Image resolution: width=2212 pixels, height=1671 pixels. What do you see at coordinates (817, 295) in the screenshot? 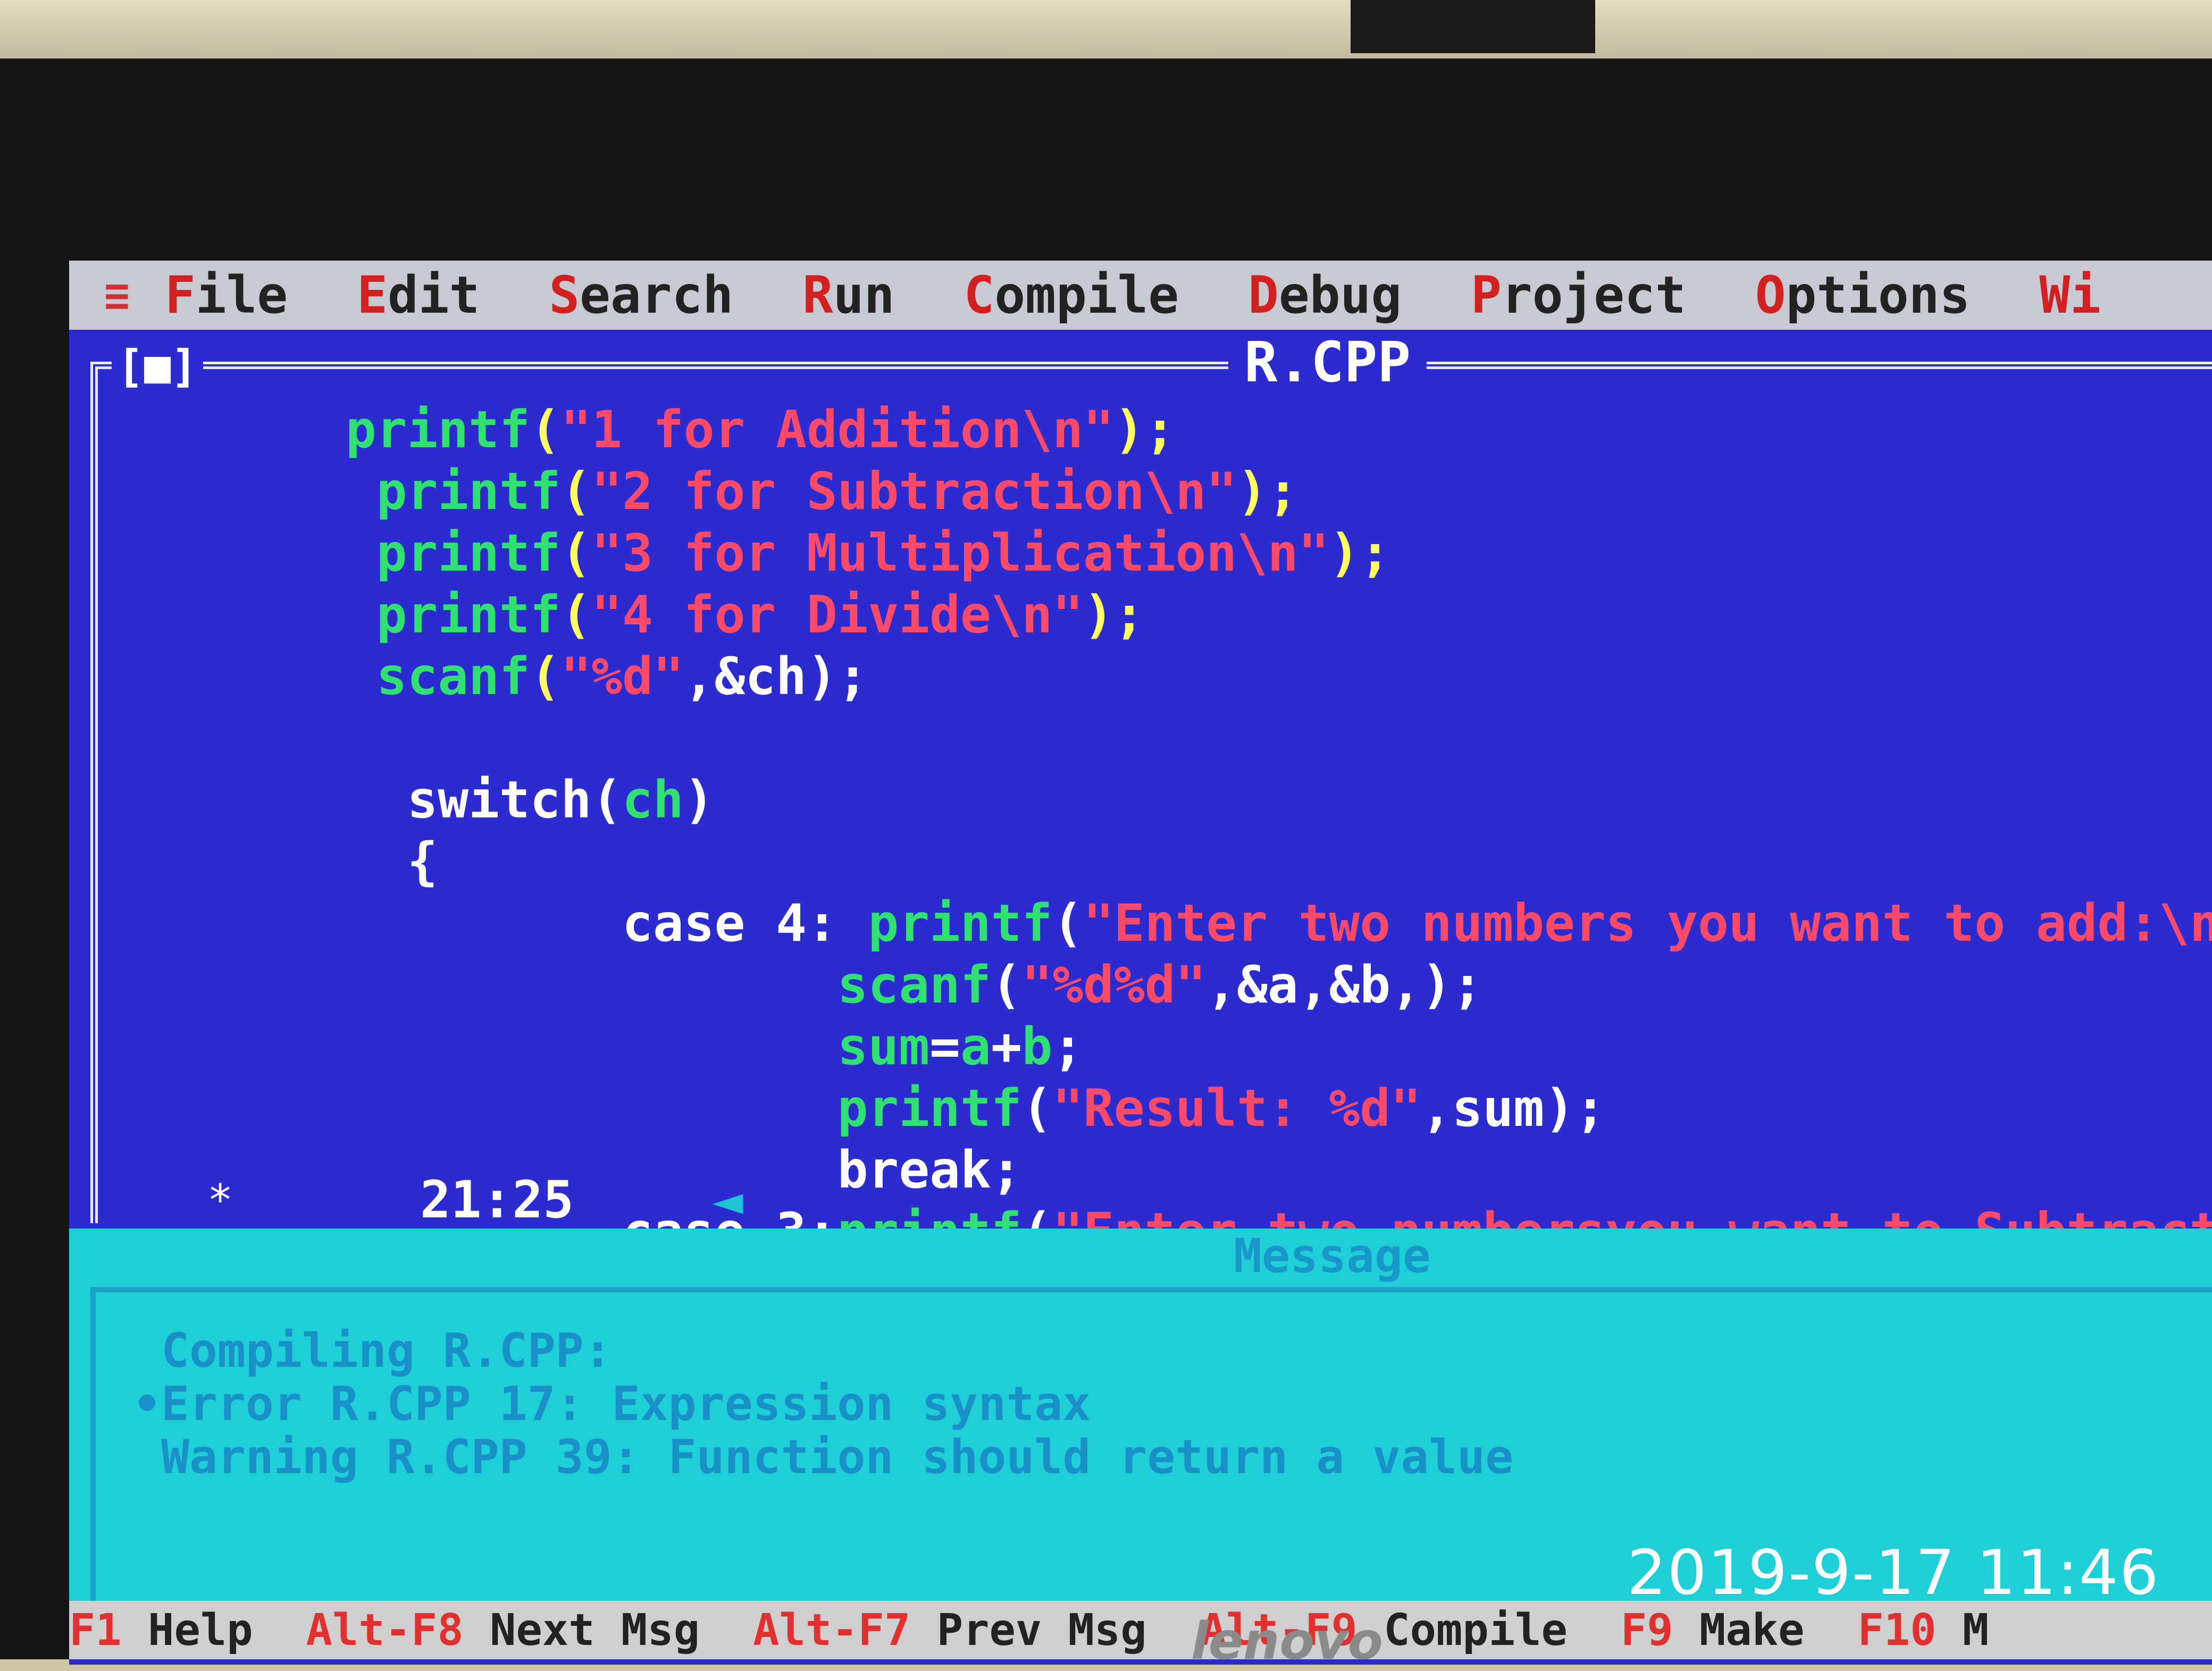
I see `menu-hotkey: R` at bounding box center [817, 295].